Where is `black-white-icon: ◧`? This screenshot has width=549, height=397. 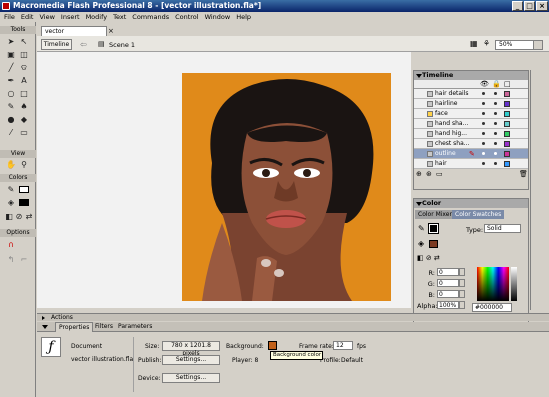
black-white-icon: ◧ is located at coordinates (9, 216).